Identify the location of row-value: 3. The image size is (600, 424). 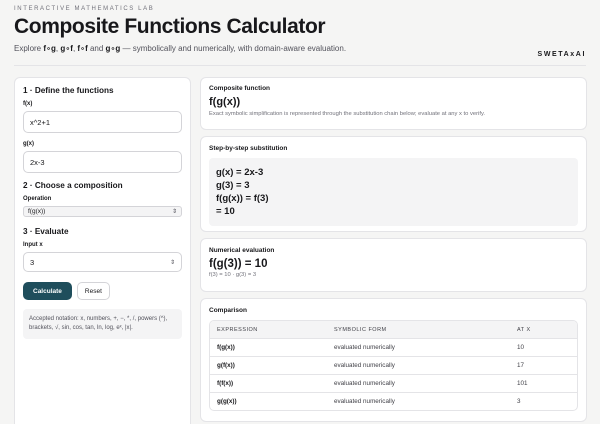
(519, 401).